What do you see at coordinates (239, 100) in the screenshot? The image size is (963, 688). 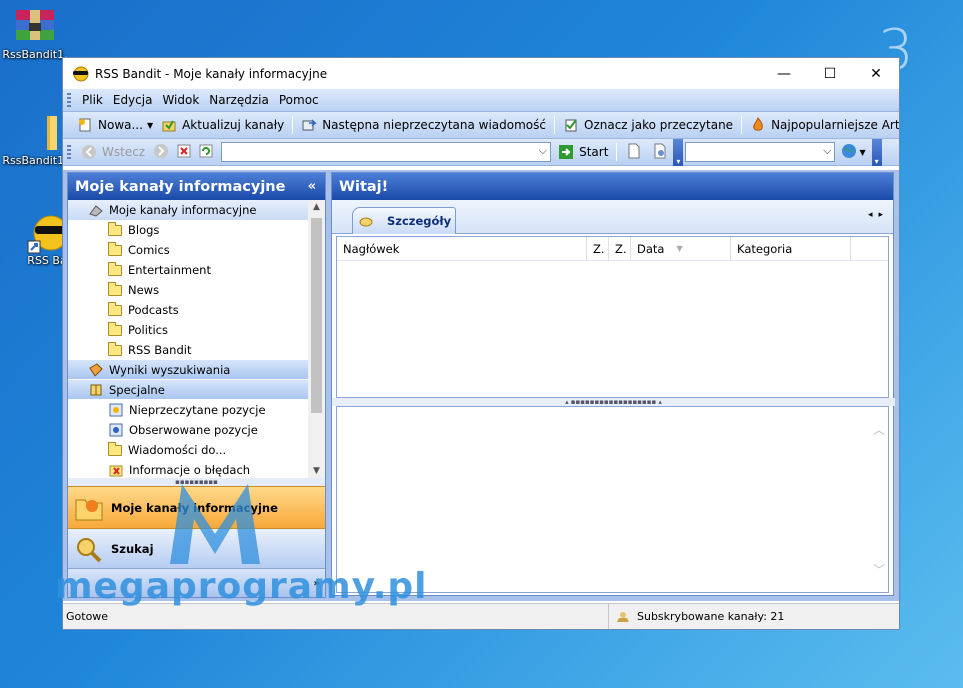 I see `menu-narzedzia: Narzędzia` at bounding box center [239, 100].